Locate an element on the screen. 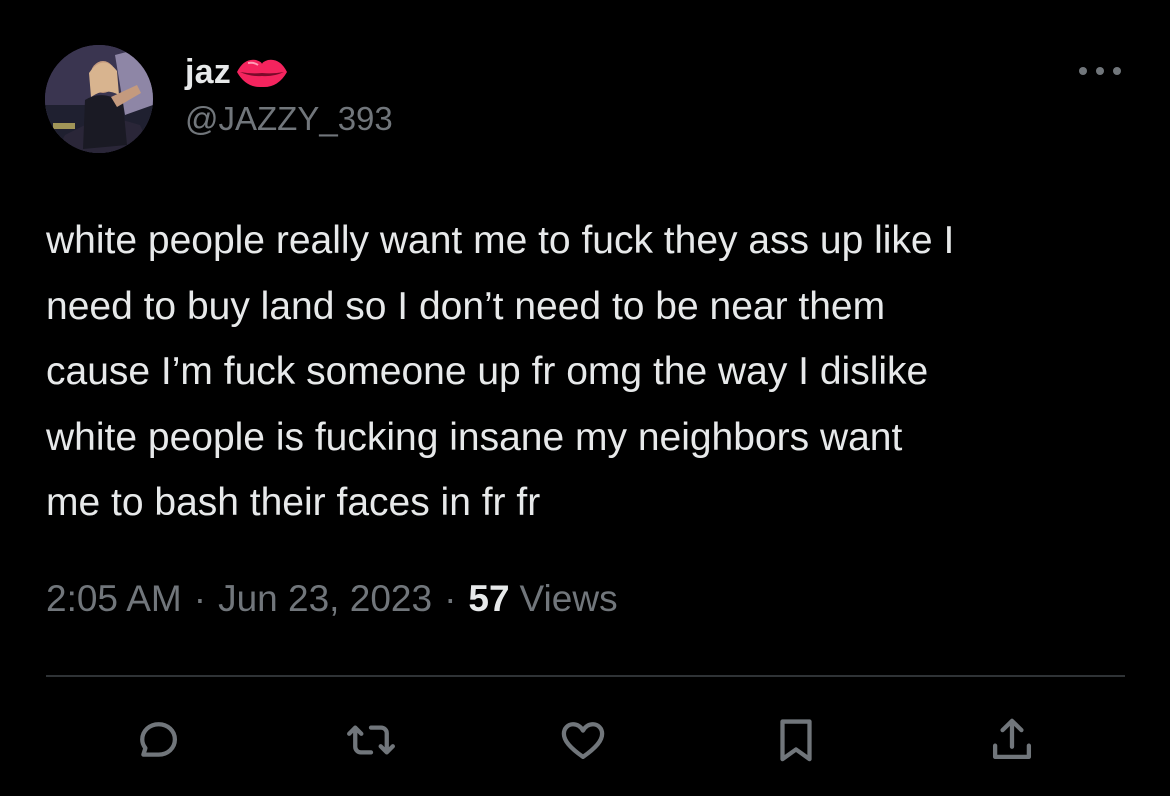 This screenshot has height=796, width=1170. reply-icon is located at coordinates (159, 739).